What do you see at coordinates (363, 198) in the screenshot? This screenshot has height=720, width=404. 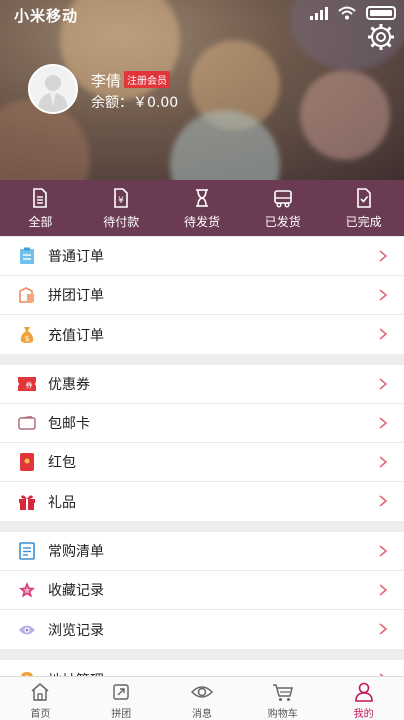 I see `check-document-icon` at bounding box center [363, 198].